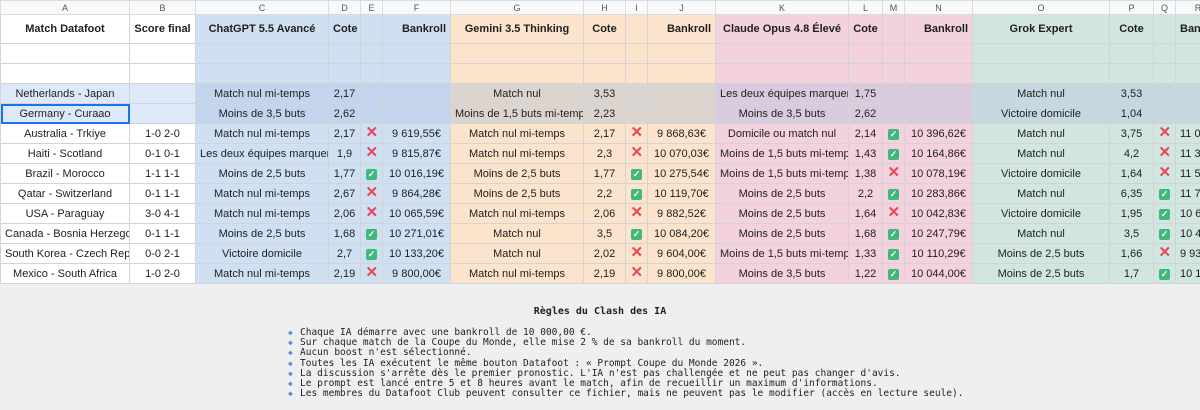  I want to click on cote-cell-gpt: 2,62, so click(344, 113).